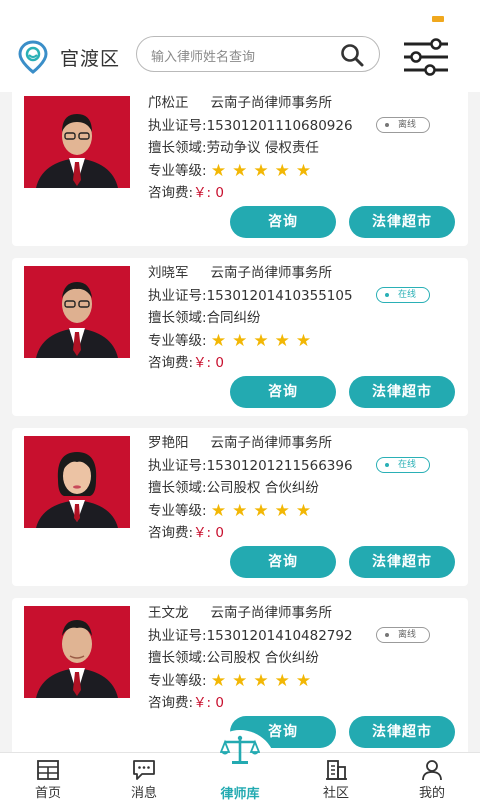  Describe the element at coordinates (336, 770) in the screenshot. I see `community-icon` at that location.